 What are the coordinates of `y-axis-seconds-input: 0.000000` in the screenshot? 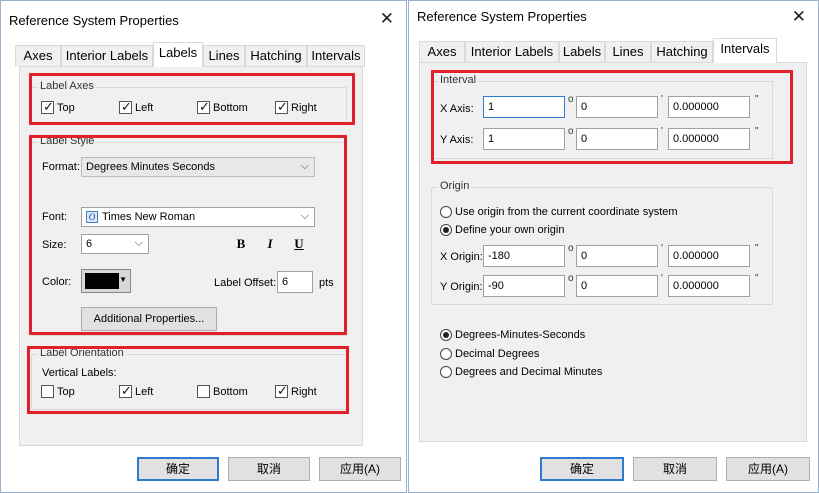 It's located at (709, 139).